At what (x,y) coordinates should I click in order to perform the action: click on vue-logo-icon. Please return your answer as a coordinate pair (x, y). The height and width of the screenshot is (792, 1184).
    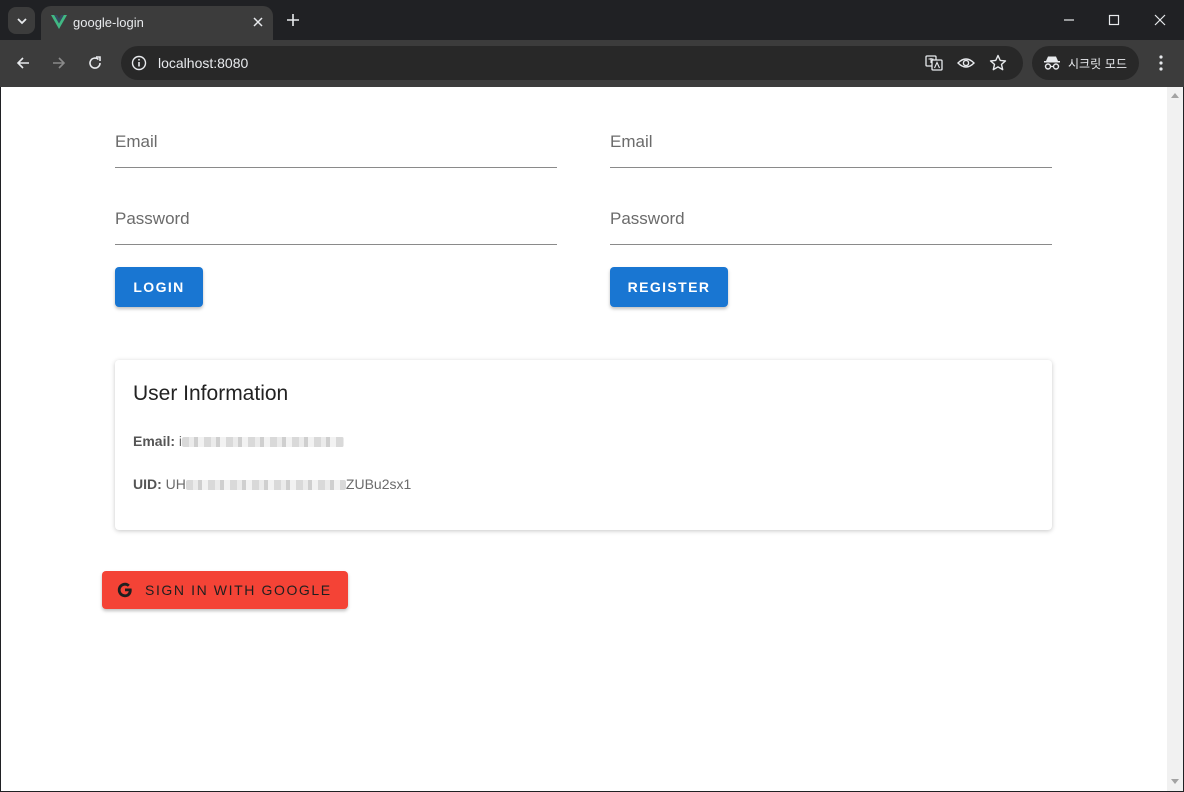
    Looking at the image, I should click on (59, 22).